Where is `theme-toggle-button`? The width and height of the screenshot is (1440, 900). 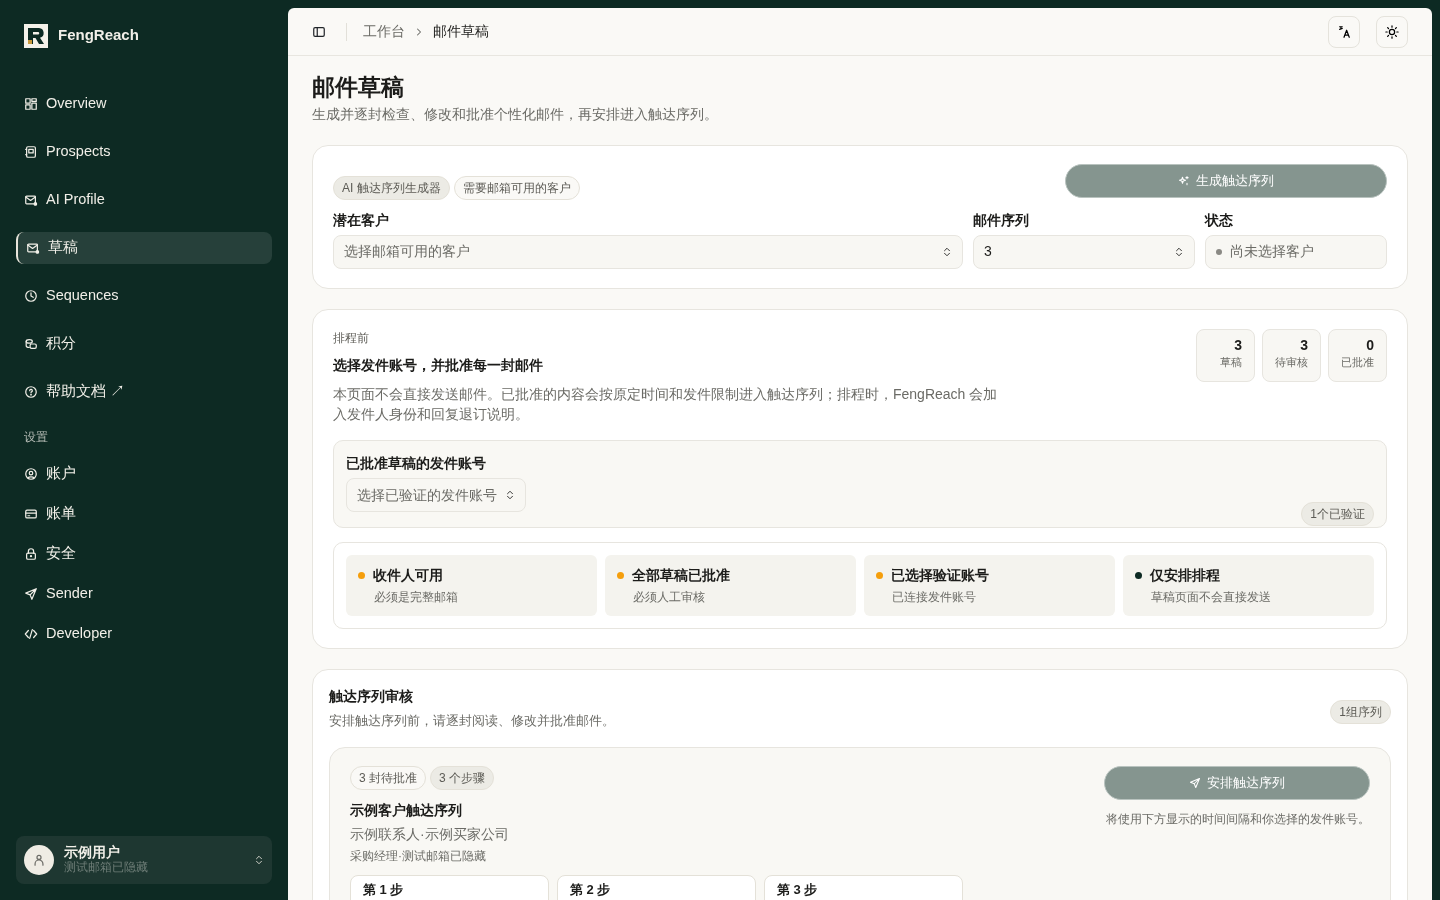 theme-toggle-button is located at coordinates (1392, 31).